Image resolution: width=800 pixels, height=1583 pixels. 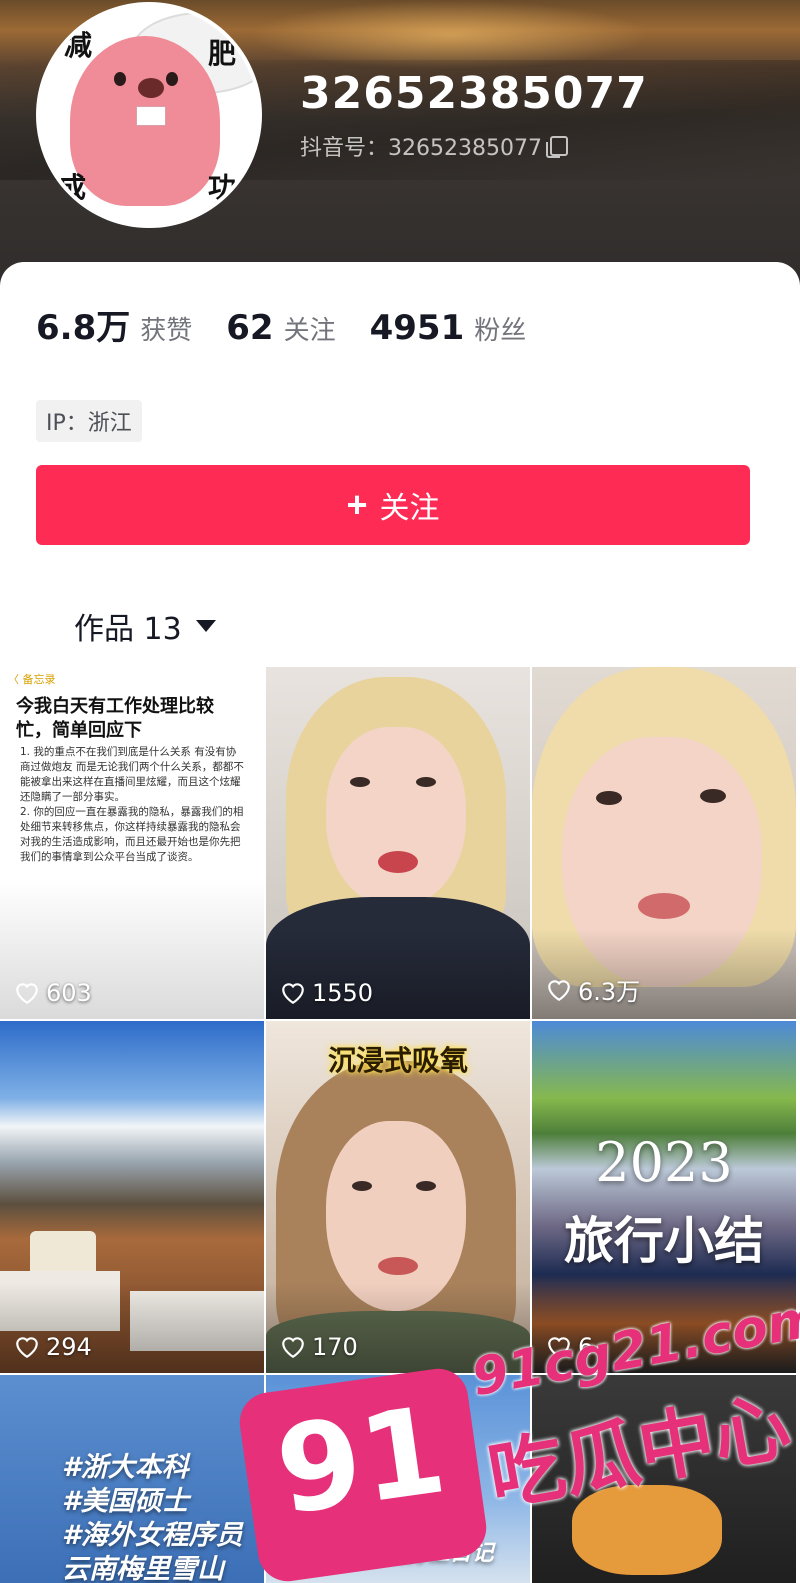 I want to click on video-tag: #美国硕士, so click(x=125, y=1501).